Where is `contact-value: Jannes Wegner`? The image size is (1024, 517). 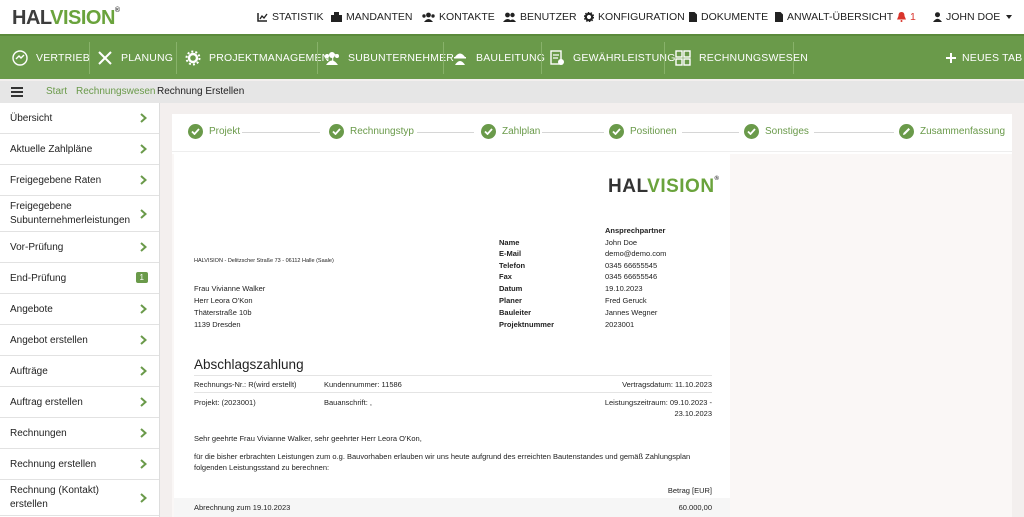
contact-value: Jannes Wegner is located at coordinates (631, 312).